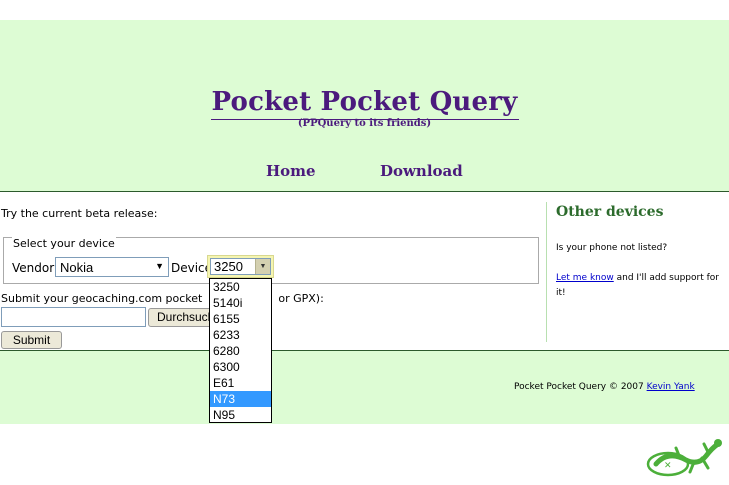 The image size is (729, 485). I want to click on dropdown-option: N73, so click(240, 399).